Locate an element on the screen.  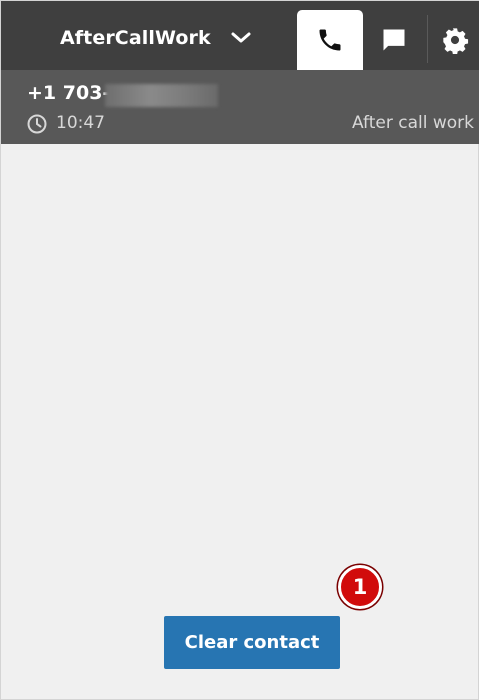
tab-phone is located at coordinates (330, 40).